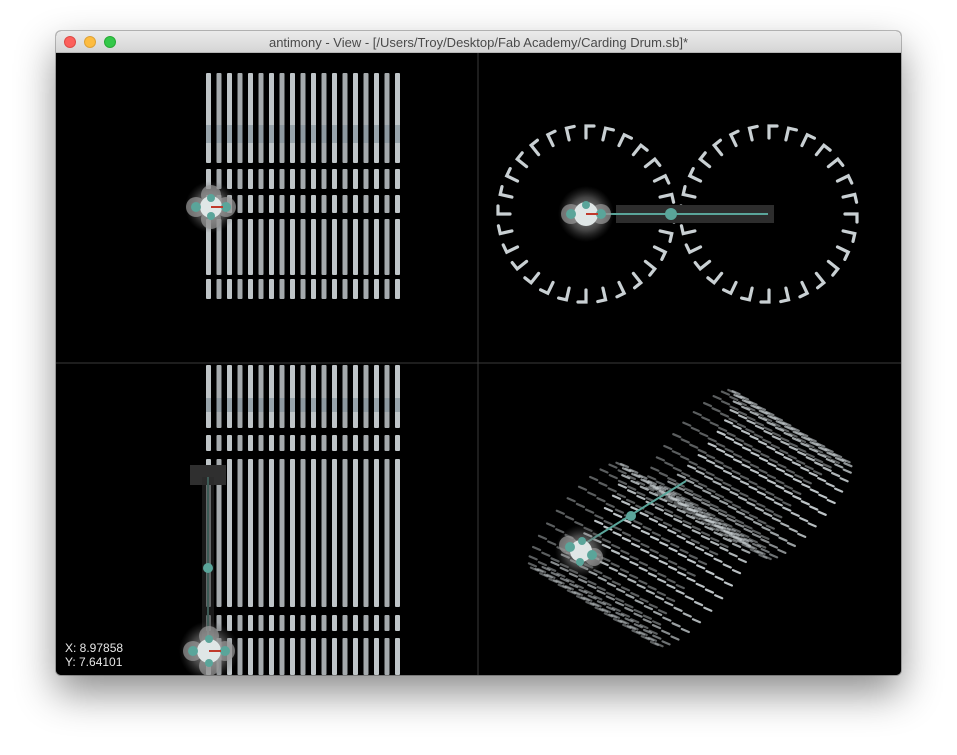 The image size is (957, 755). Describe the element at coordinates (94, 648) in the screenshot. I see `x-coordinate: X: 8.97858` at that location.